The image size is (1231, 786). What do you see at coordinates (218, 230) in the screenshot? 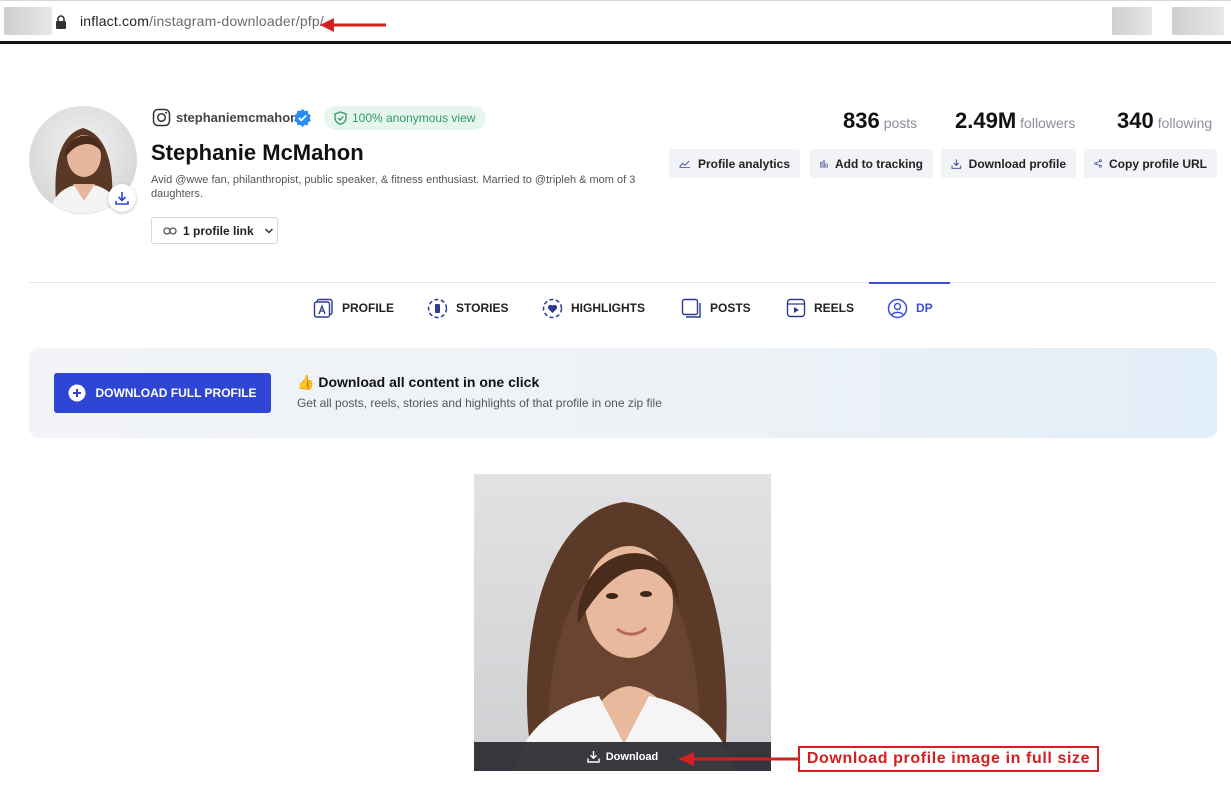
I see `profile-link-label: 1 profile link` at bounding box center [218, 230].